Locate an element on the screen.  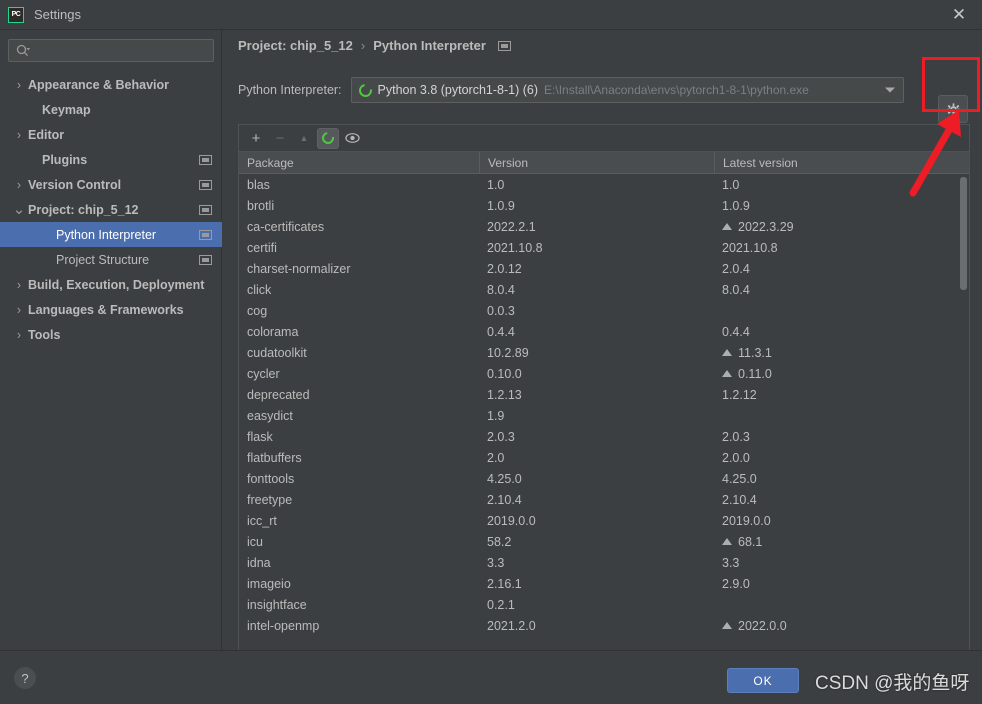
close-icon: ✕ is located at coordinates (959, 15).